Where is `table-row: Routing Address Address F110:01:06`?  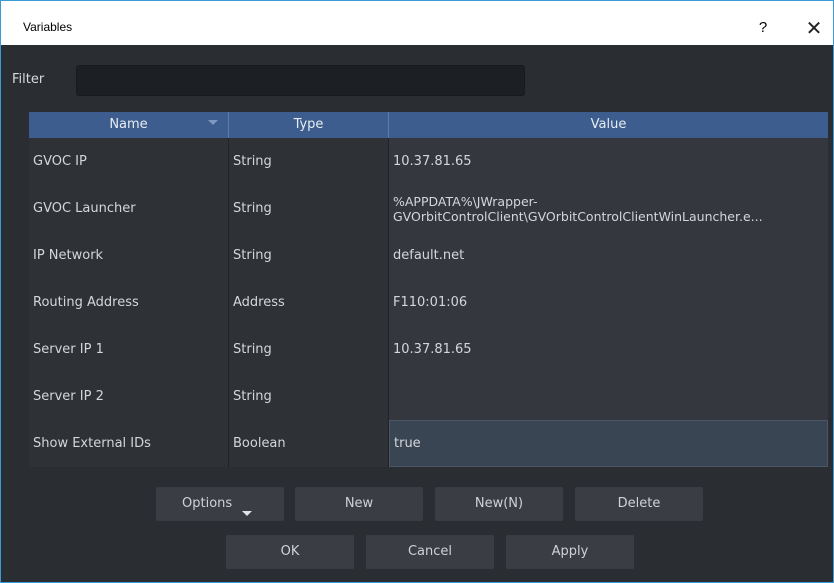
table-row: Routing Address Address F110:01:06 is located at coordinates (428, 302).